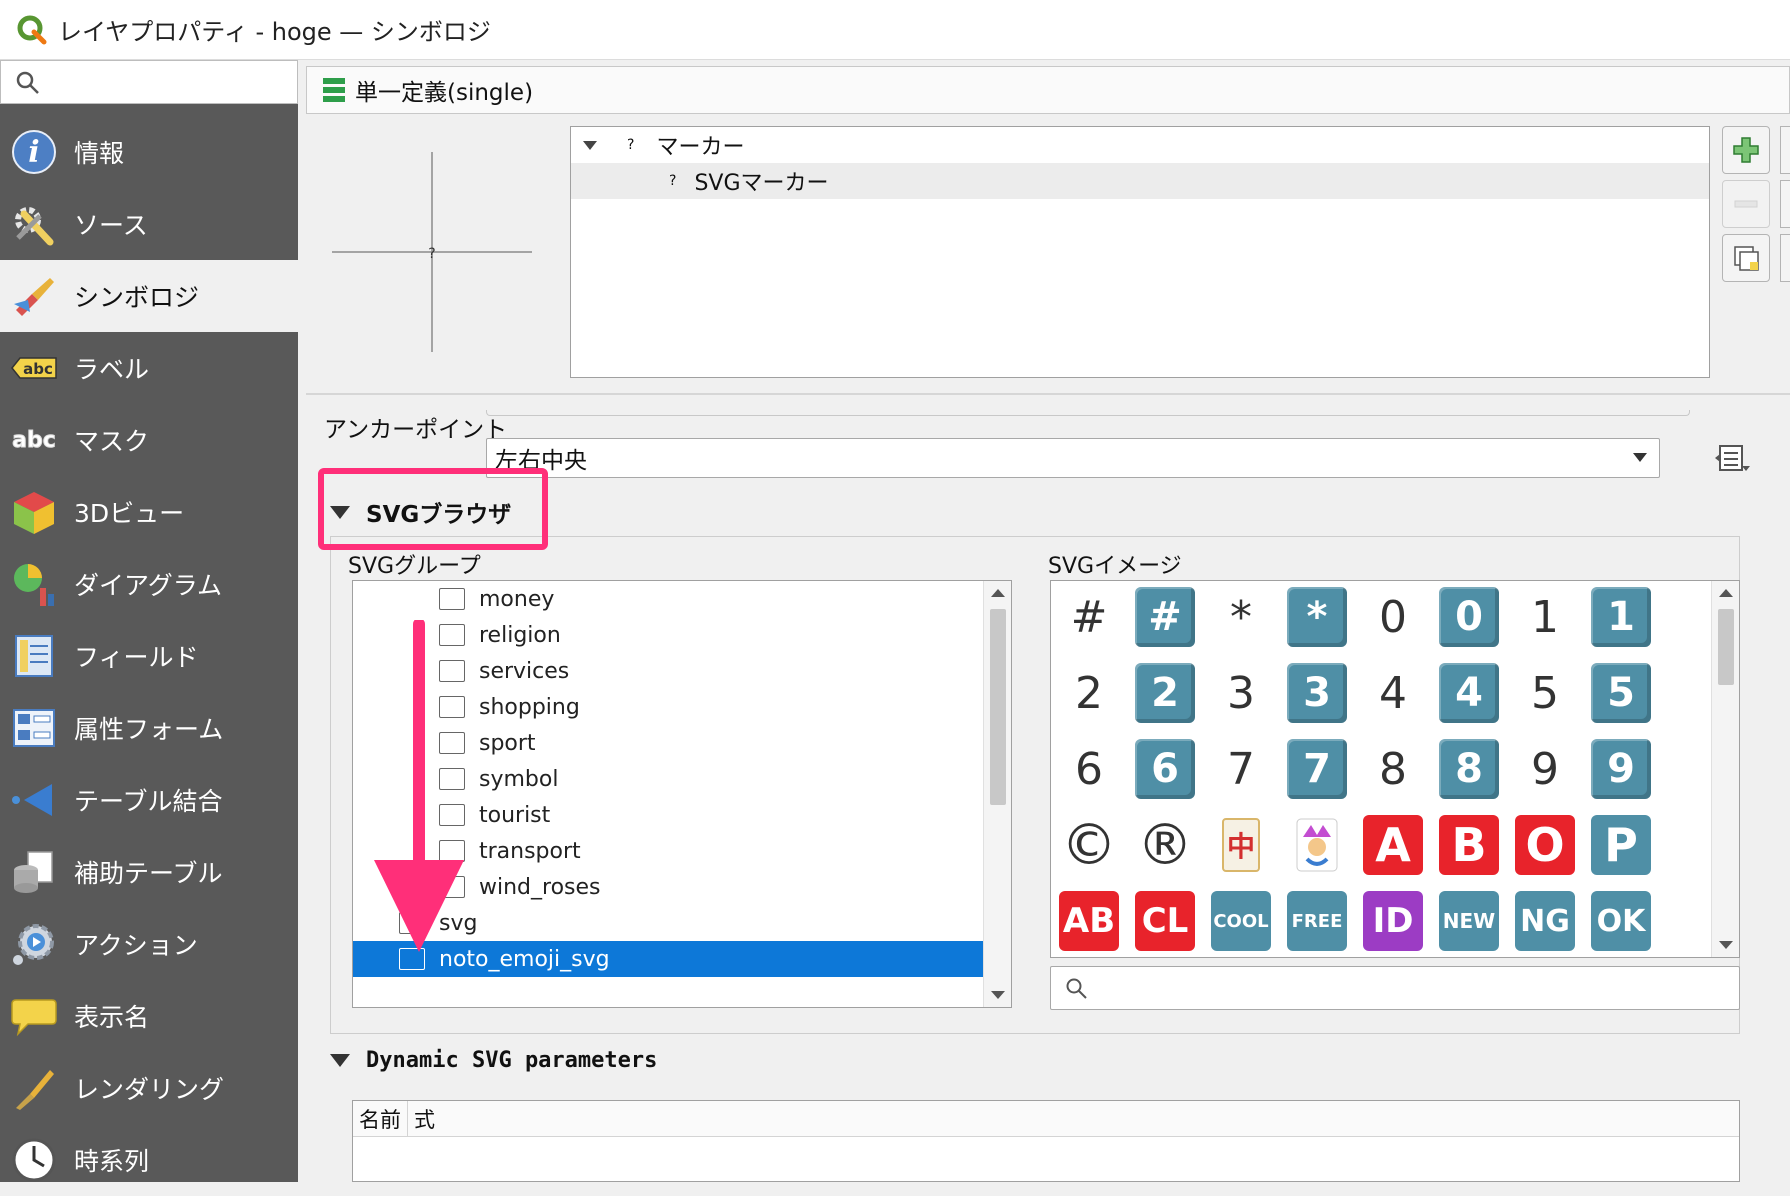 The image size is (1790, 1196). I want to click on svg-image-free: FREE, so click(1317, 921).